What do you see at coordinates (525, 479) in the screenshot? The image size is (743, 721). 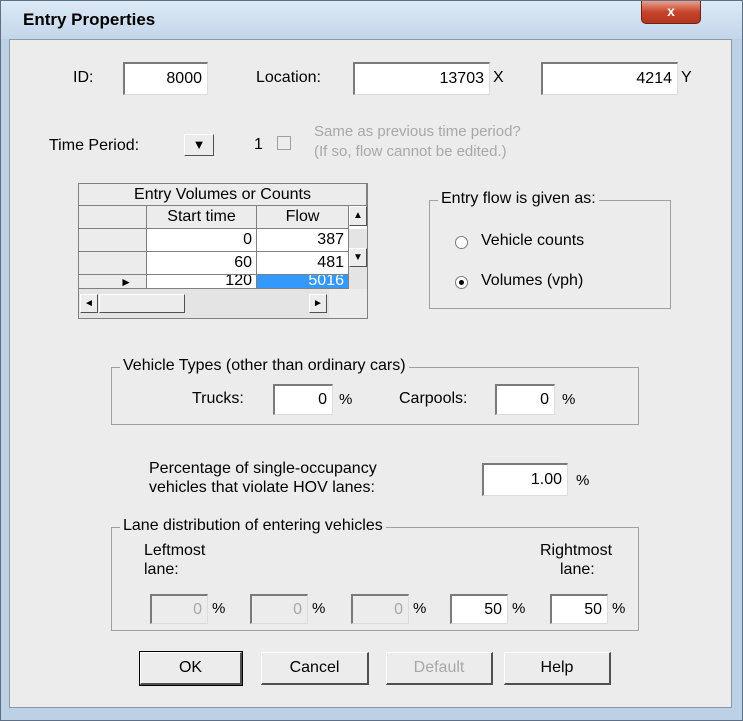 I see `hov-violation-input: 1.00` at bounding box center [525, 479].